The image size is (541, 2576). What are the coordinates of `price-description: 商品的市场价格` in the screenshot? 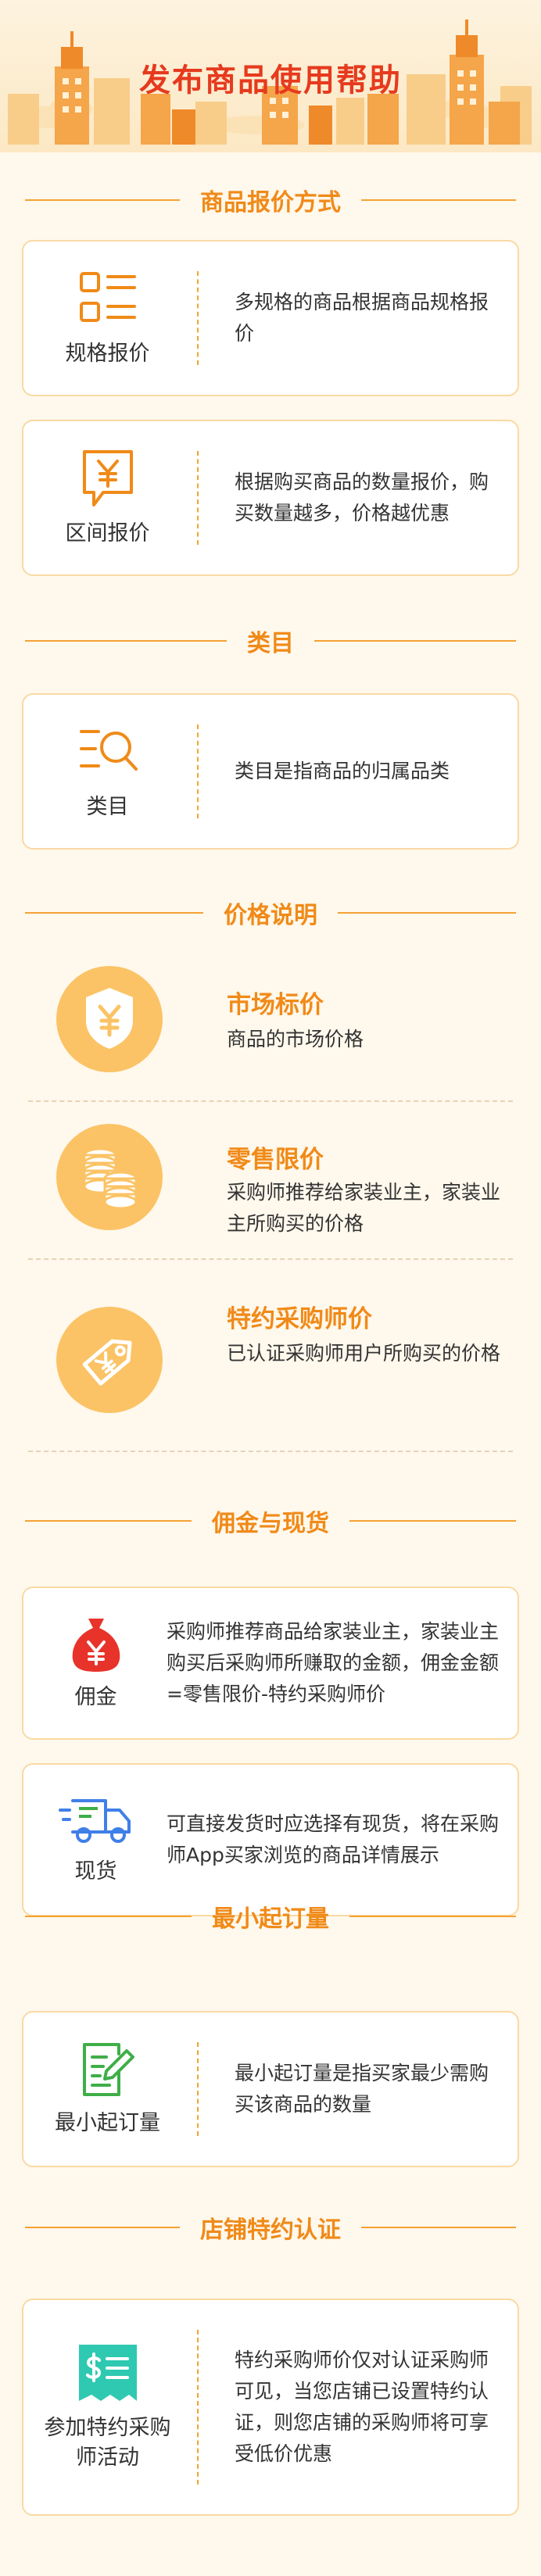 It's located at (295, 1039).